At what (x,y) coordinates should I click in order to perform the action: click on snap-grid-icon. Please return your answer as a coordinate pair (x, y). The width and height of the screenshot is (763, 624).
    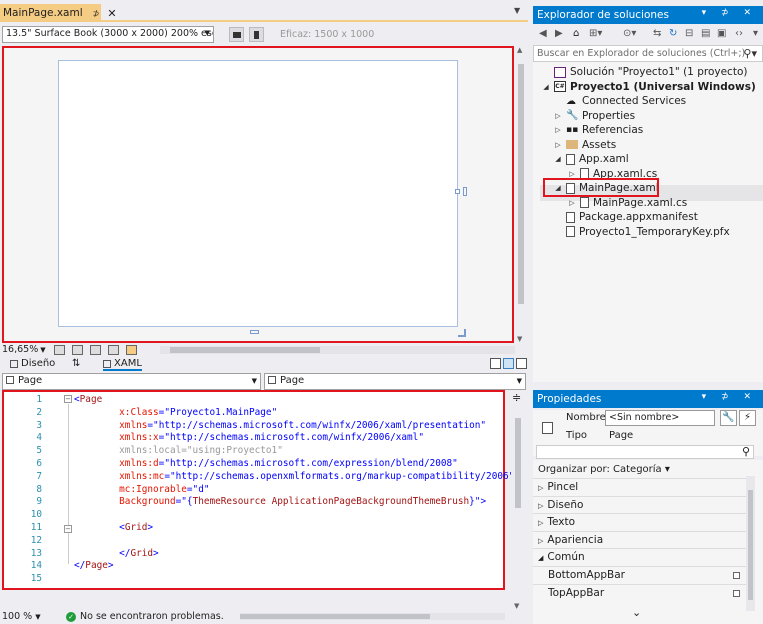
    Looking at the image, I should click on (77, 350).